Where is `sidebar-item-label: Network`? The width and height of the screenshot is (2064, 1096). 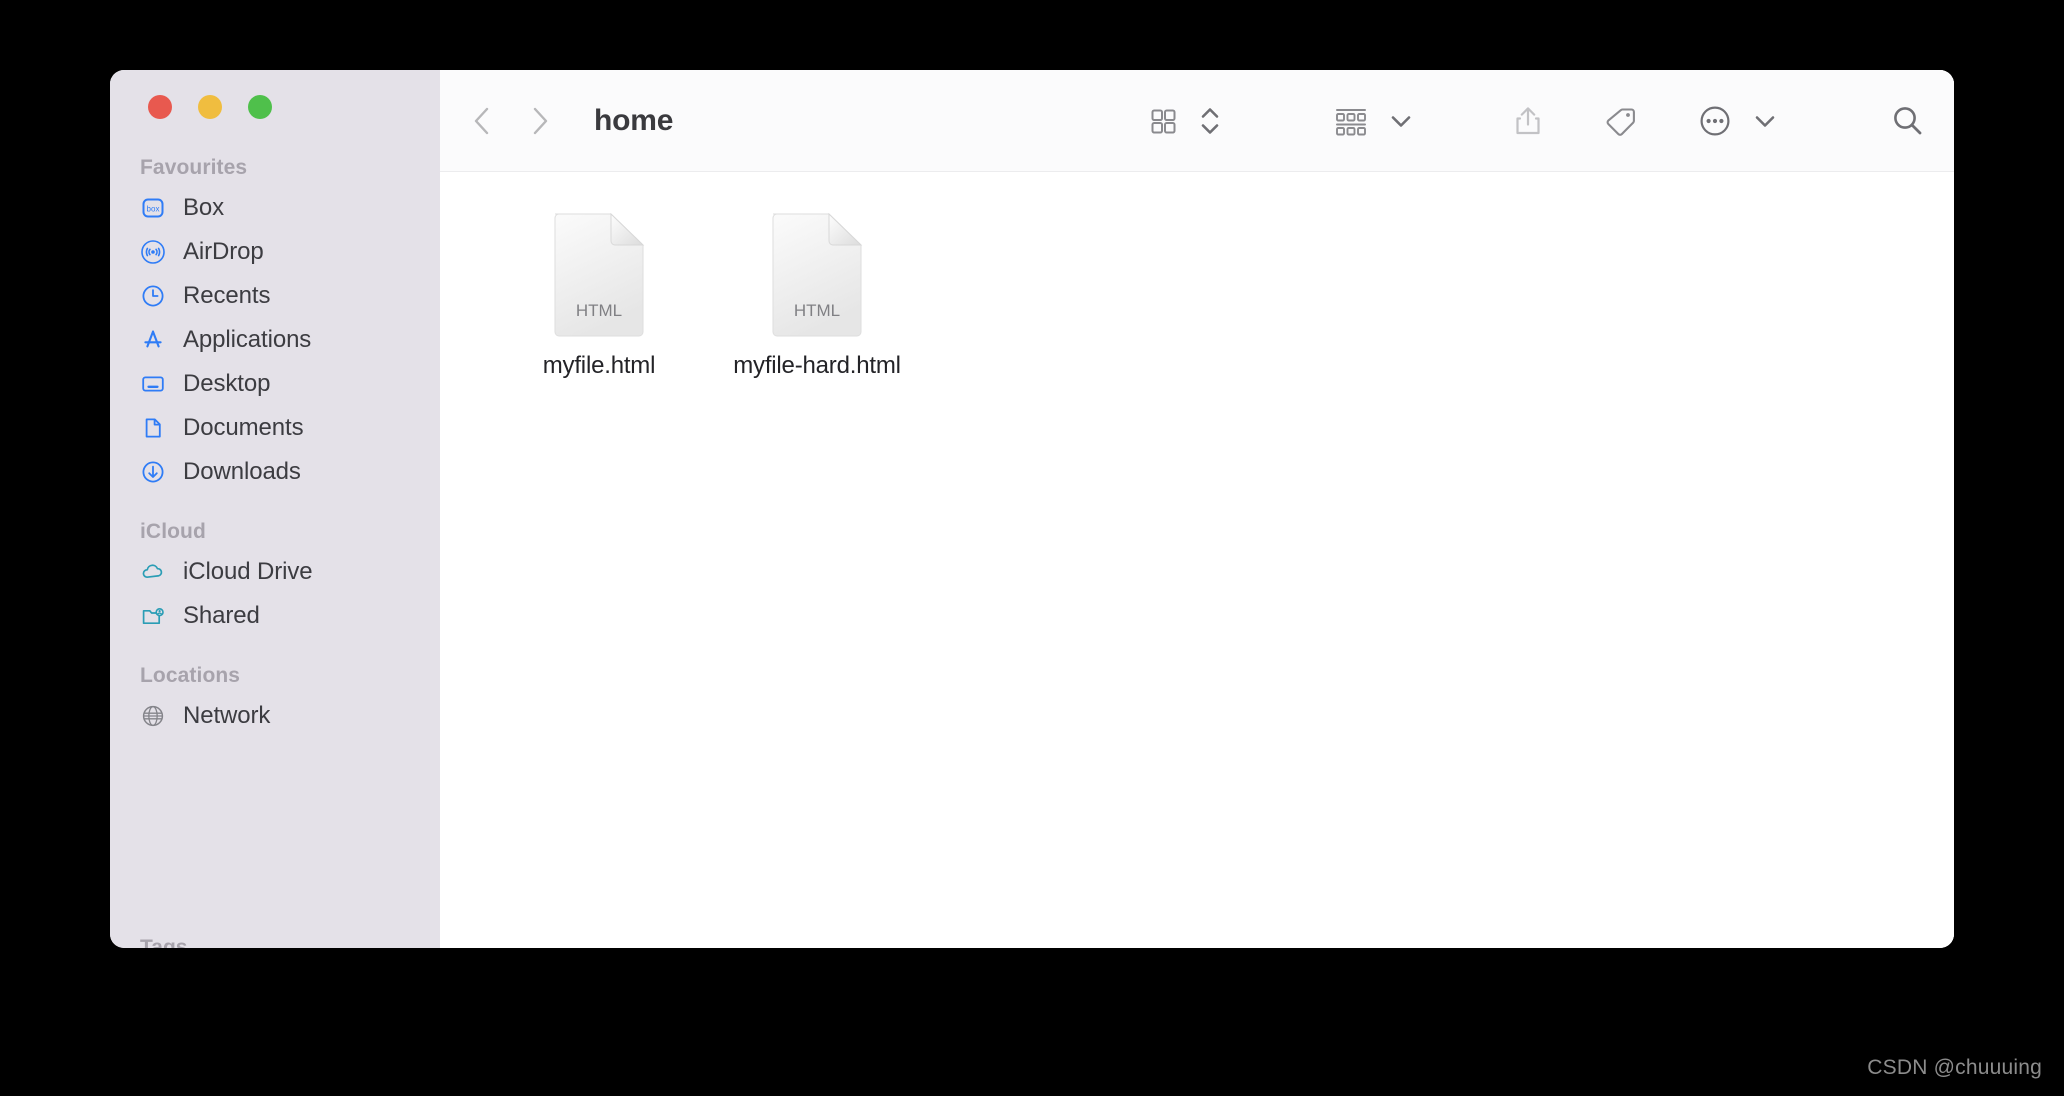 sidebar-item-label: Network is located at coordinates (227, 715).